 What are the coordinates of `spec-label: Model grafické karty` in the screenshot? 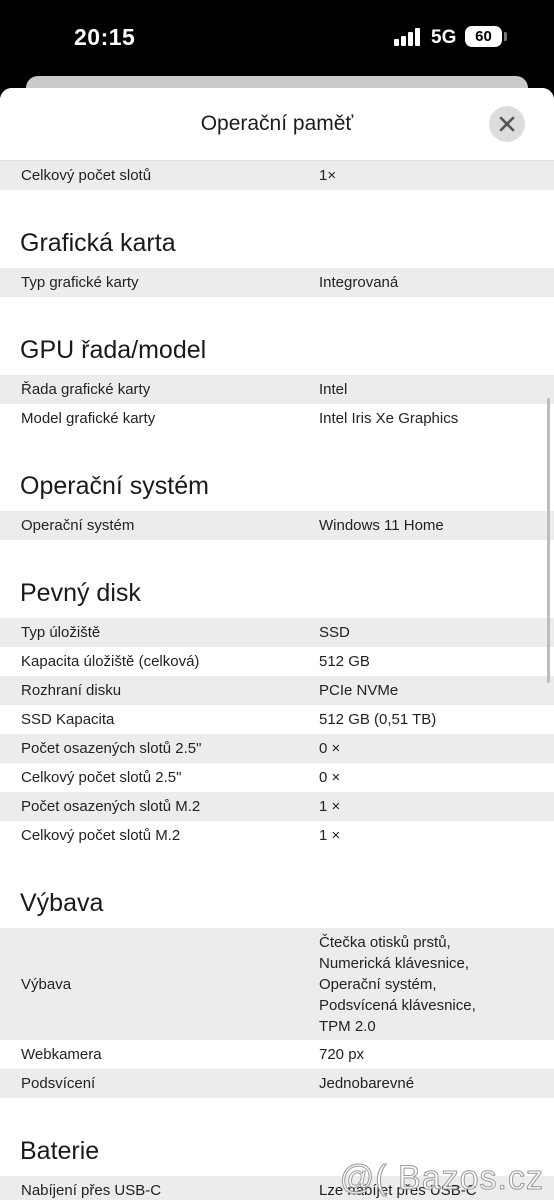 It's located at (88, 418).